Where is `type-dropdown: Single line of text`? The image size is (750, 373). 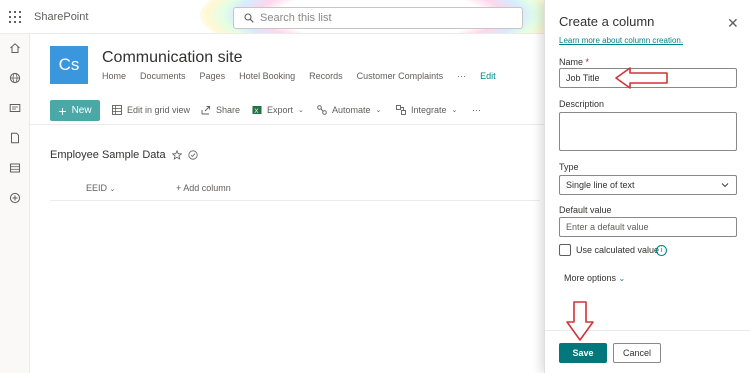 type-dropdown: Single line of text is located at coordinates (648, 185).